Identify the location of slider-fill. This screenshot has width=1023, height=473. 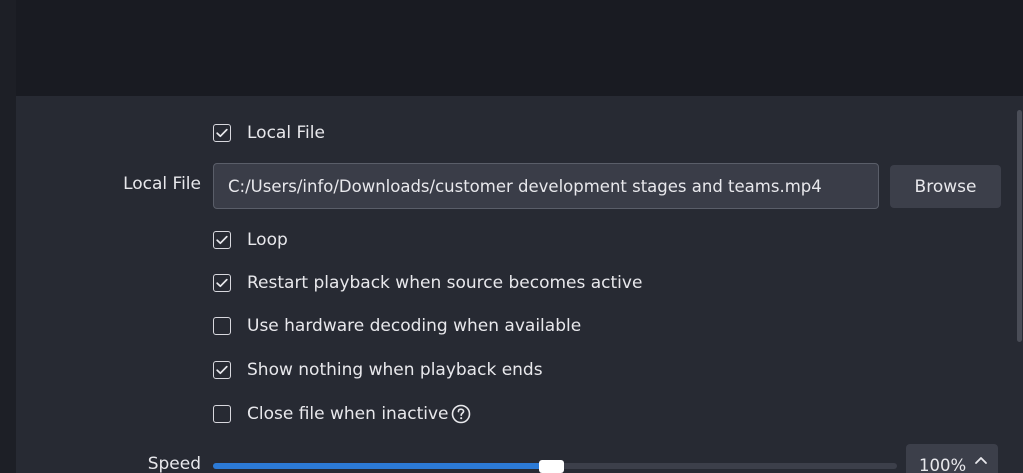
(382, 466).